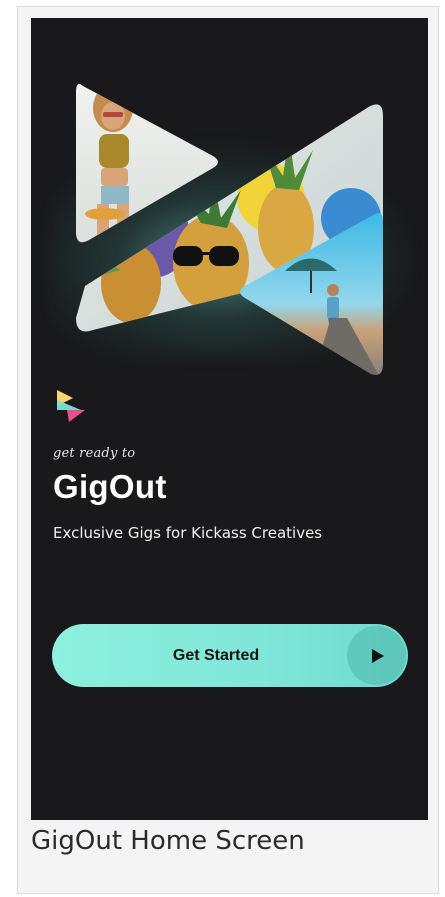  What do you see at coordinates (216, 655) in the screenshot?
I see `get-started-label: Get Started` at bounding box center [216, 655].